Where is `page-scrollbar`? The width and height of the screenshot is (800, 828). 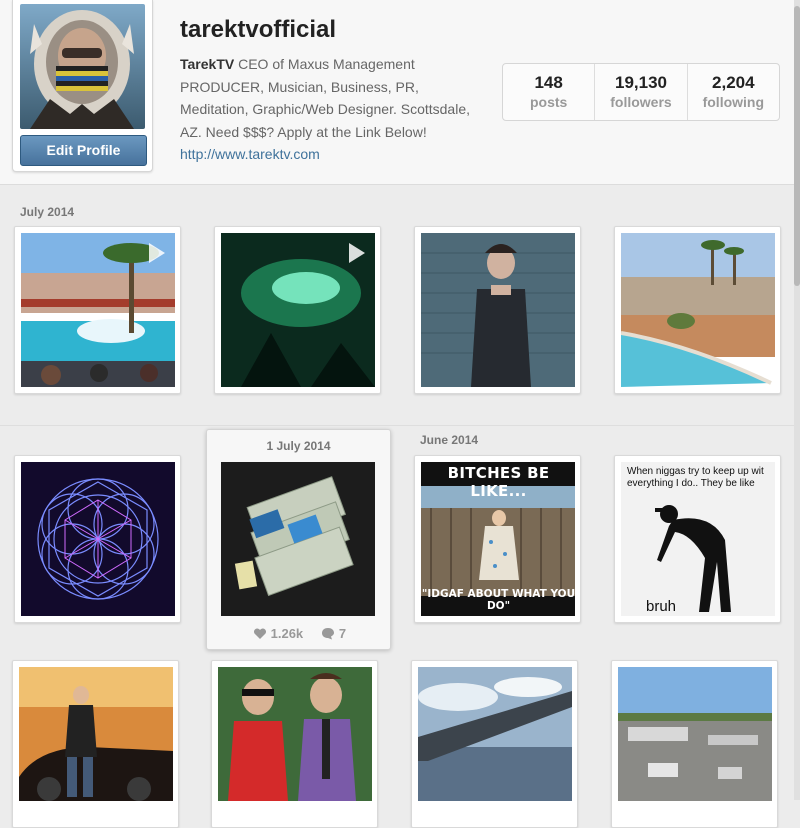
page-scrollbar is located at coordinates (797, 400).